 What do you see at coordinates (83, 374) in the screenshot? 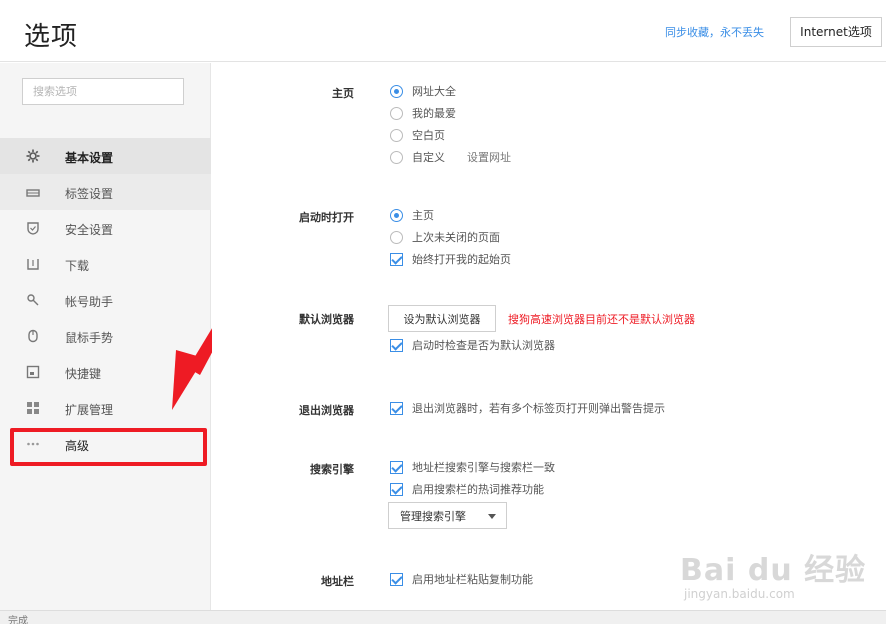
I see `sidebar-item-label: 快捷键` at bounding box center [83, 374].